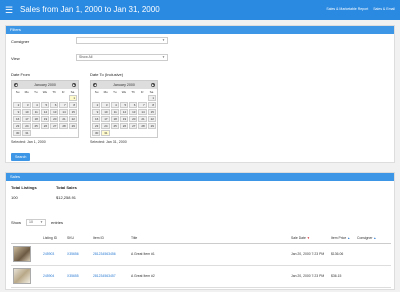  What do you see at coordinates (373, 238) in the screenshot?
I see `col-consigner: Consigner ▲` at bounding box center [373, 238].